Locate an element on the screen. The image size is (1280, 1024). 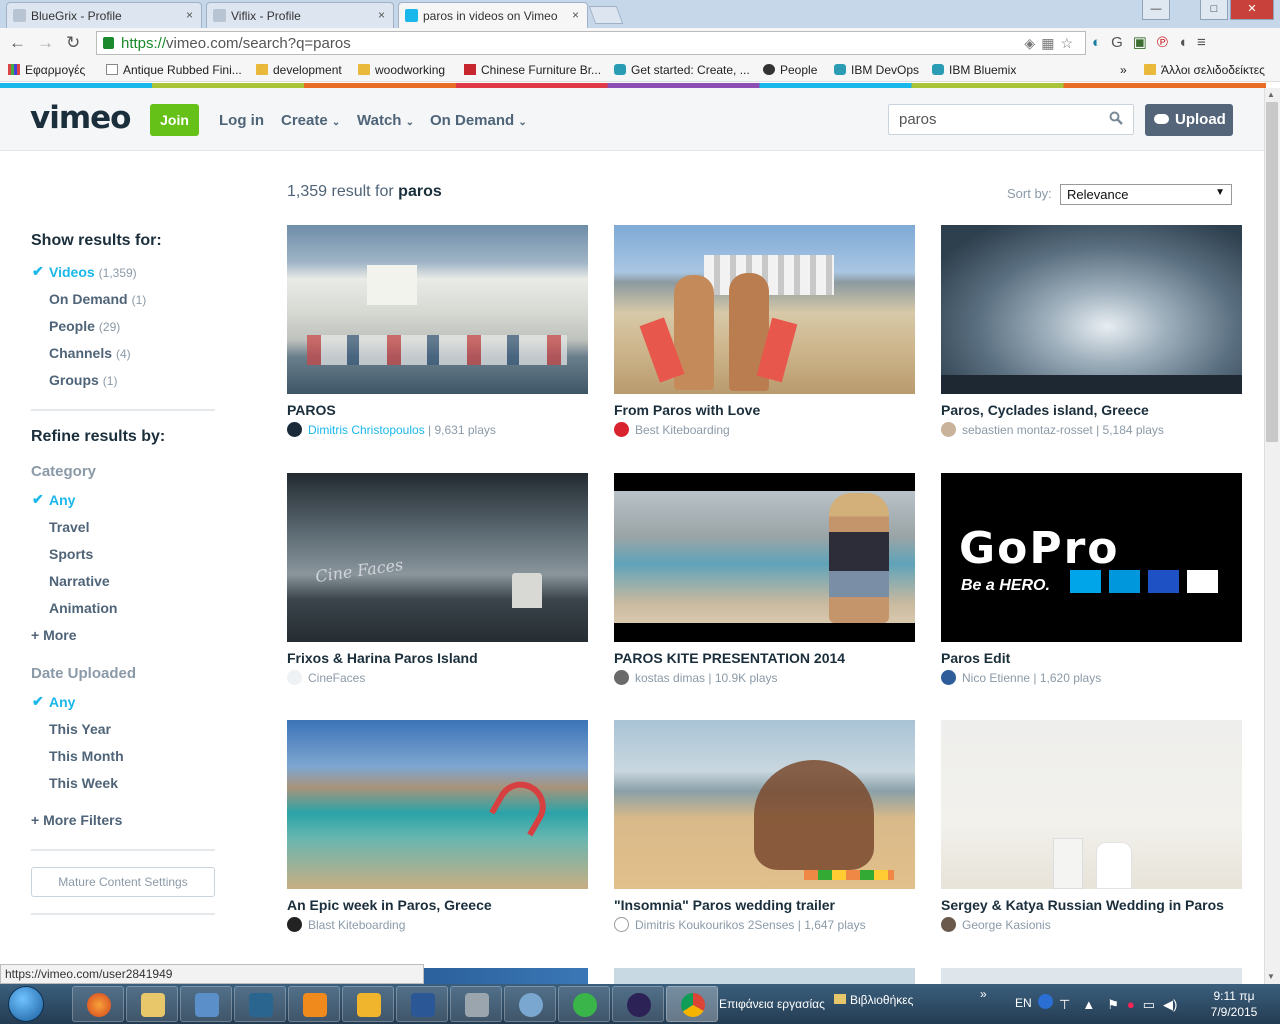
tab-close-icon: × is located at coordinates (575, 15).